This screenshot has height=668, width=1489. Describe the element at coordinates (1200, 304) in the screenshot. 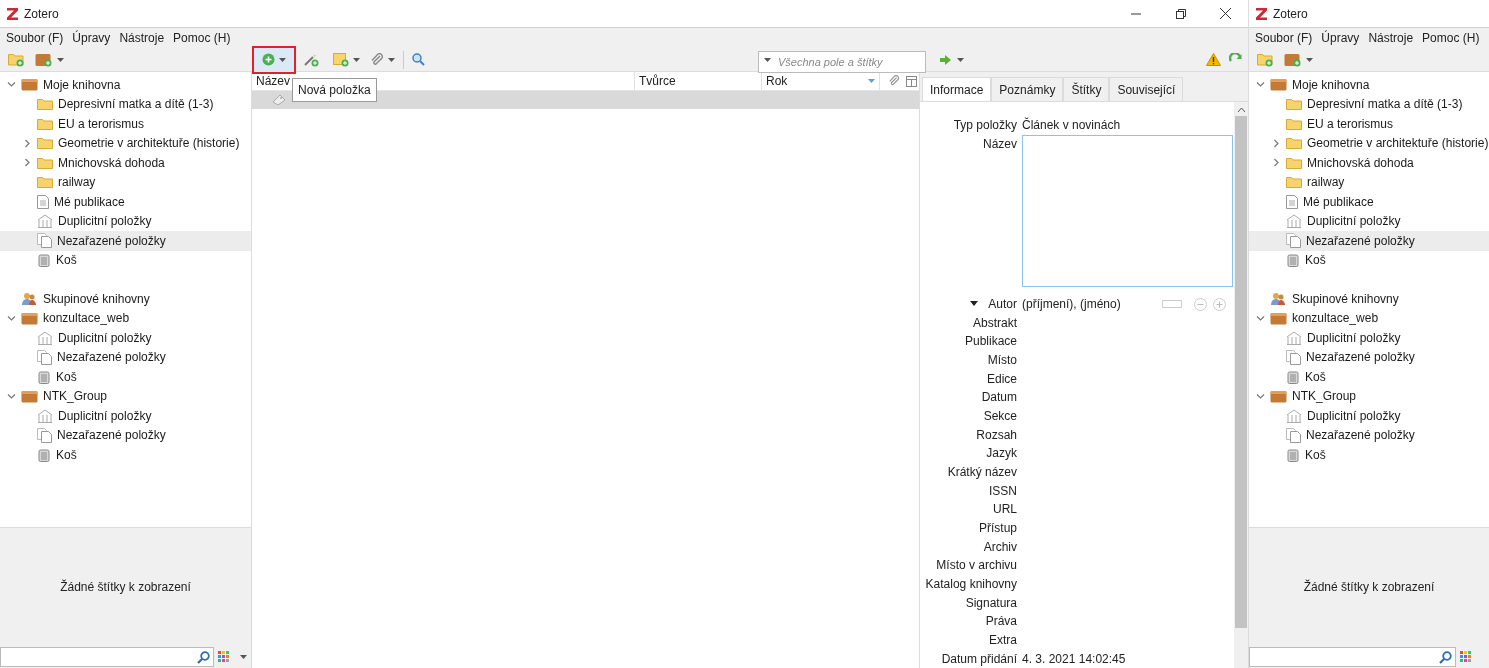

I see `remove-circle-icon` at that location.